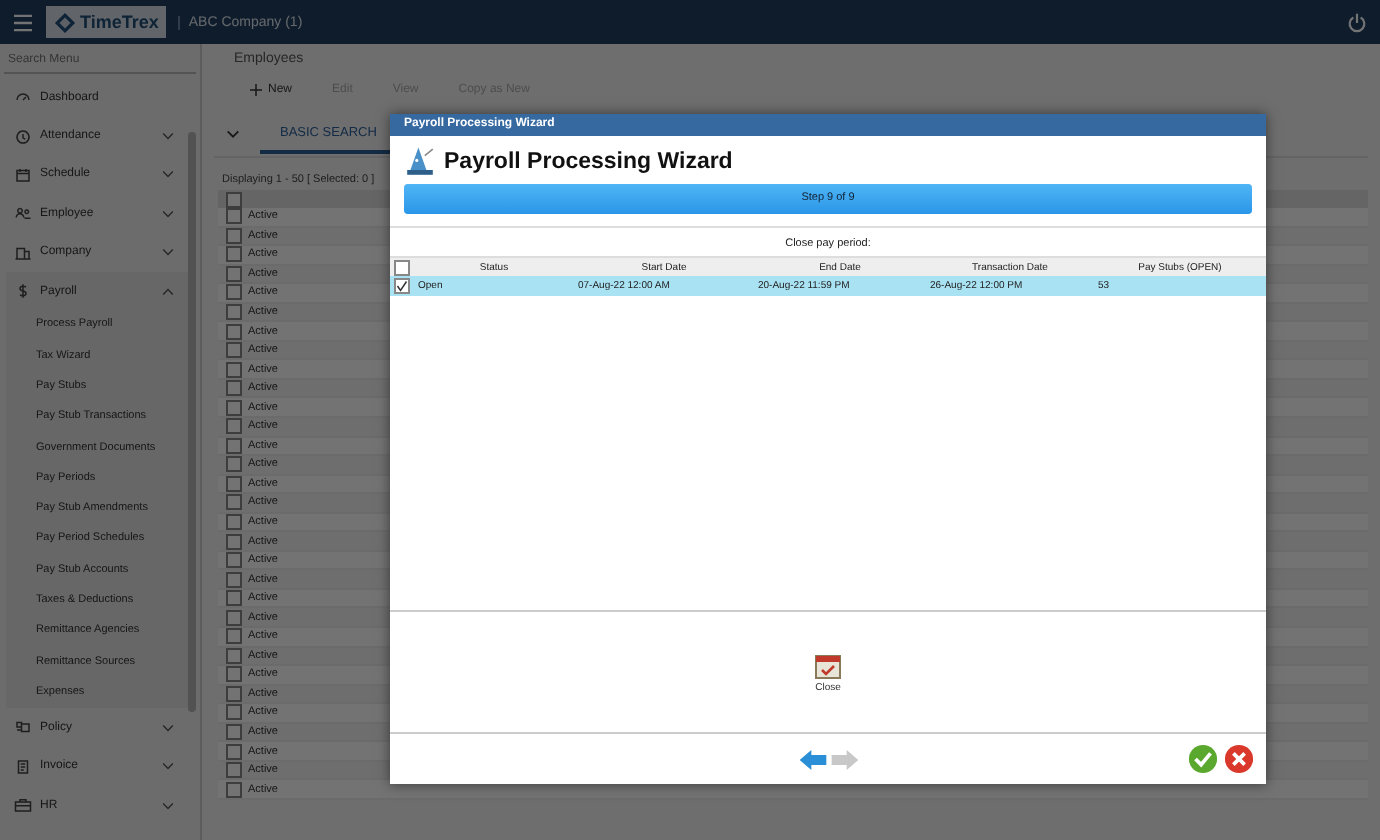 The width and height of the screenshot is (1380, 840). What do you see at coordinates (23, 22) in the screenshot?
I see `menu-icon` at bounding box center [23, 22].